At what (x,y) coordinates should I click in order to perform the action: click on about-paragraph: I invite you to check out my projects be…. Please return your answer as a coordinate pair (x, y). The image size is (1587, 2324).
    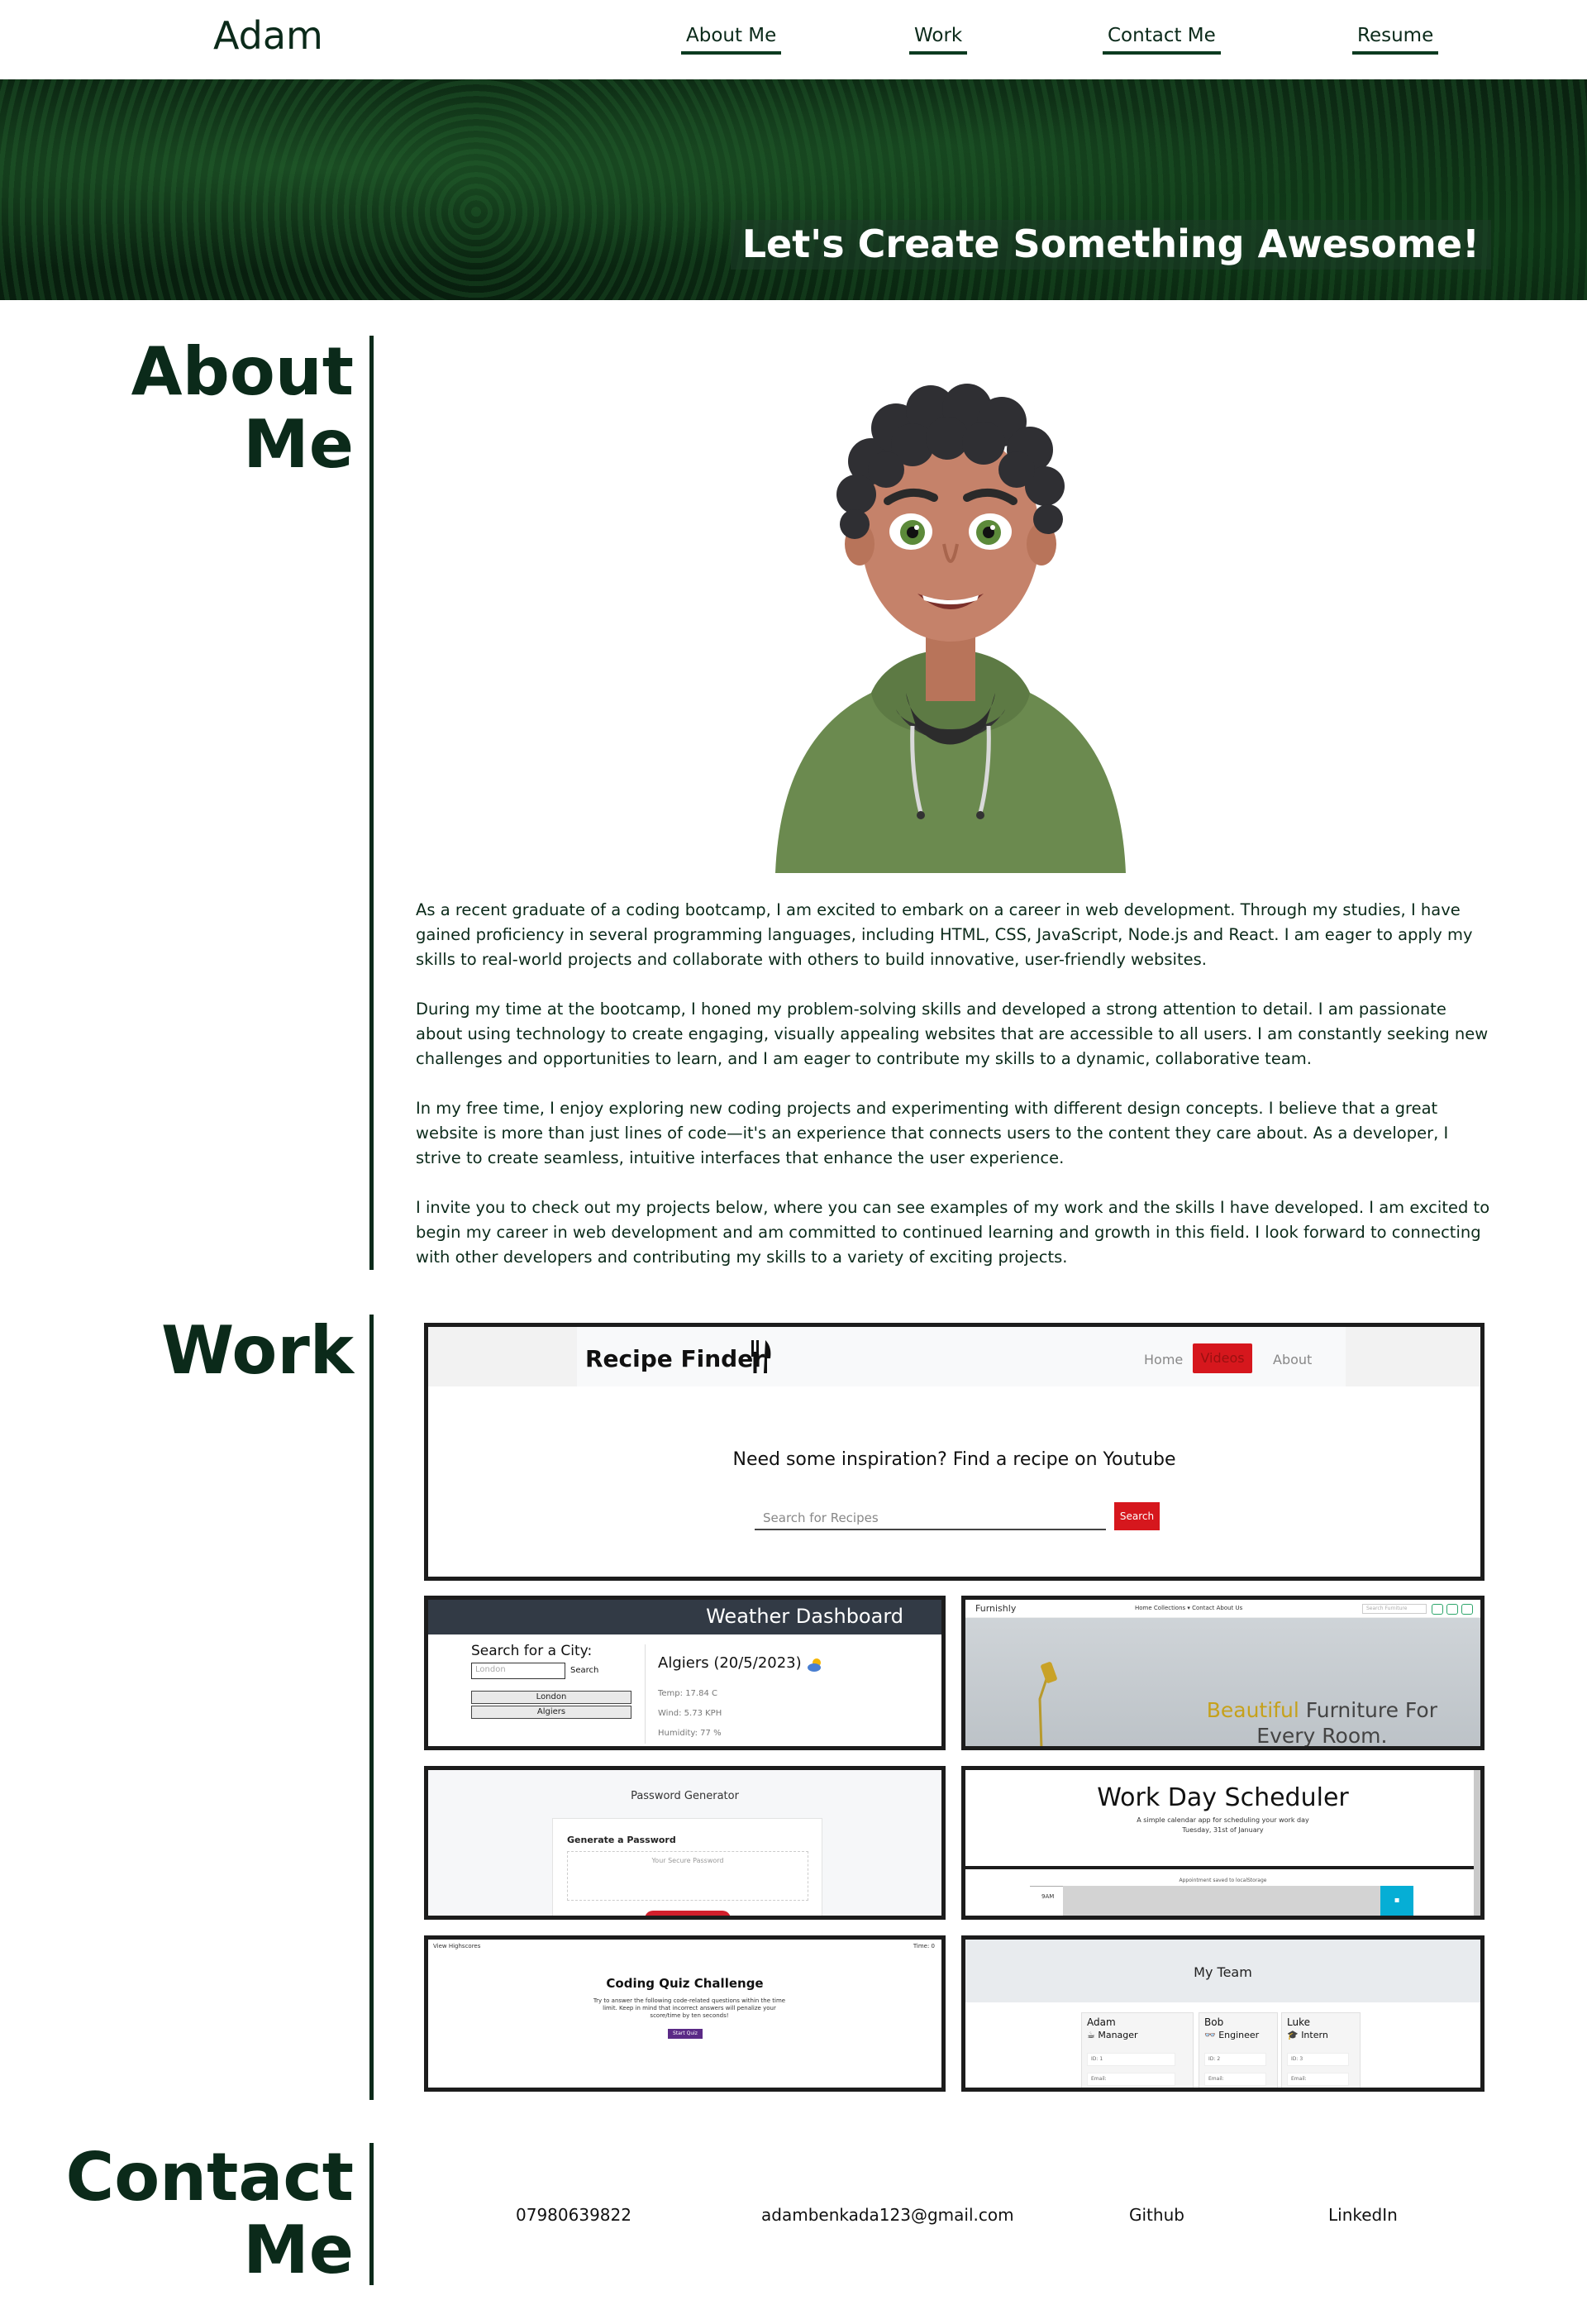
    Looking at the image, I should click on (953, 1232).